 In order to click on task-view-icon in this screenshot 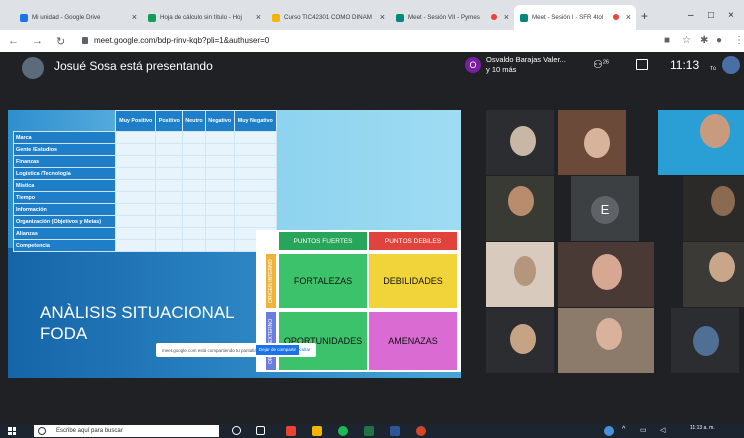, I will do `click(260, 430)`.